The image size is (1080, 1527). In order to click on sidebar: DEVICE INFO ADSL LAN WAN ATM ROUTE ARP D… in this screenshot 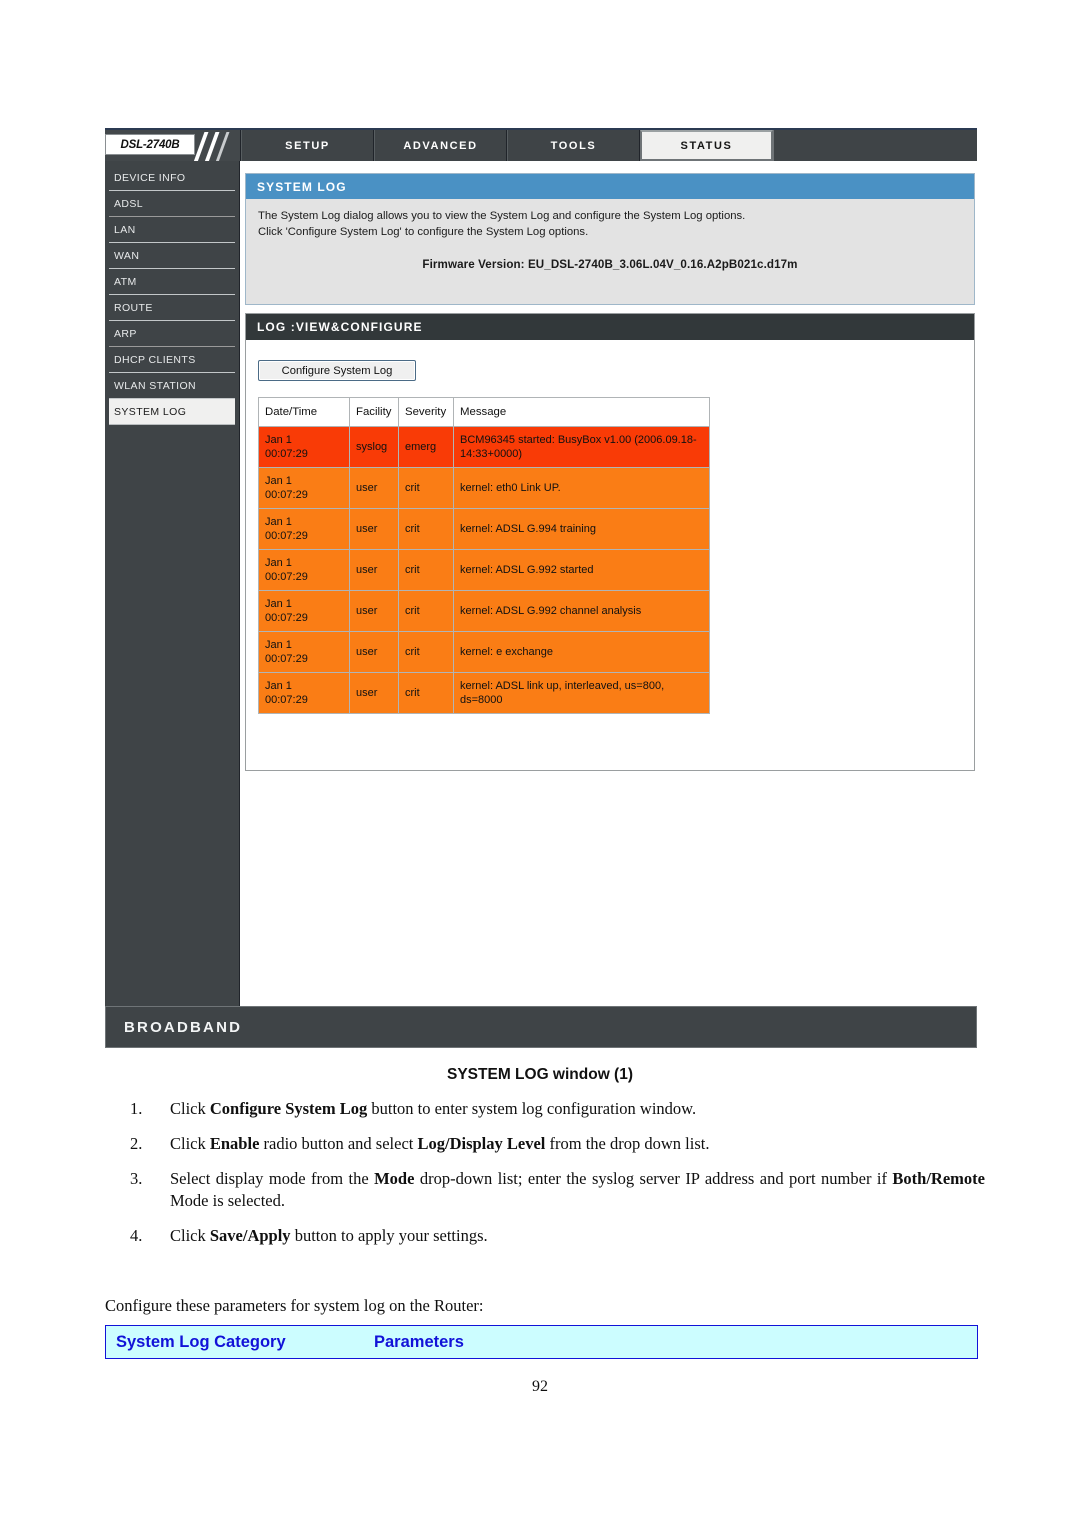, I will do `click(172, 583)`.